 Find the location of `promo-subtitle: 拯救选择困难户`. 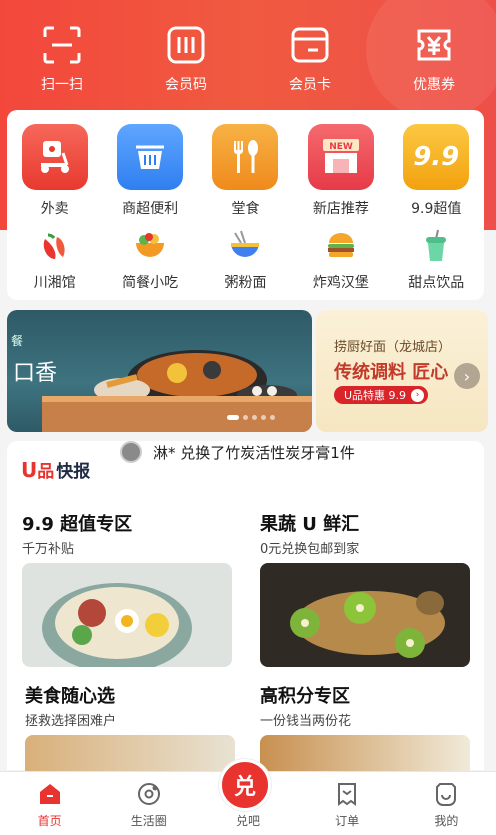

promo-subtitle: 拯救选择困难户 is located at coordinates (71, 721).